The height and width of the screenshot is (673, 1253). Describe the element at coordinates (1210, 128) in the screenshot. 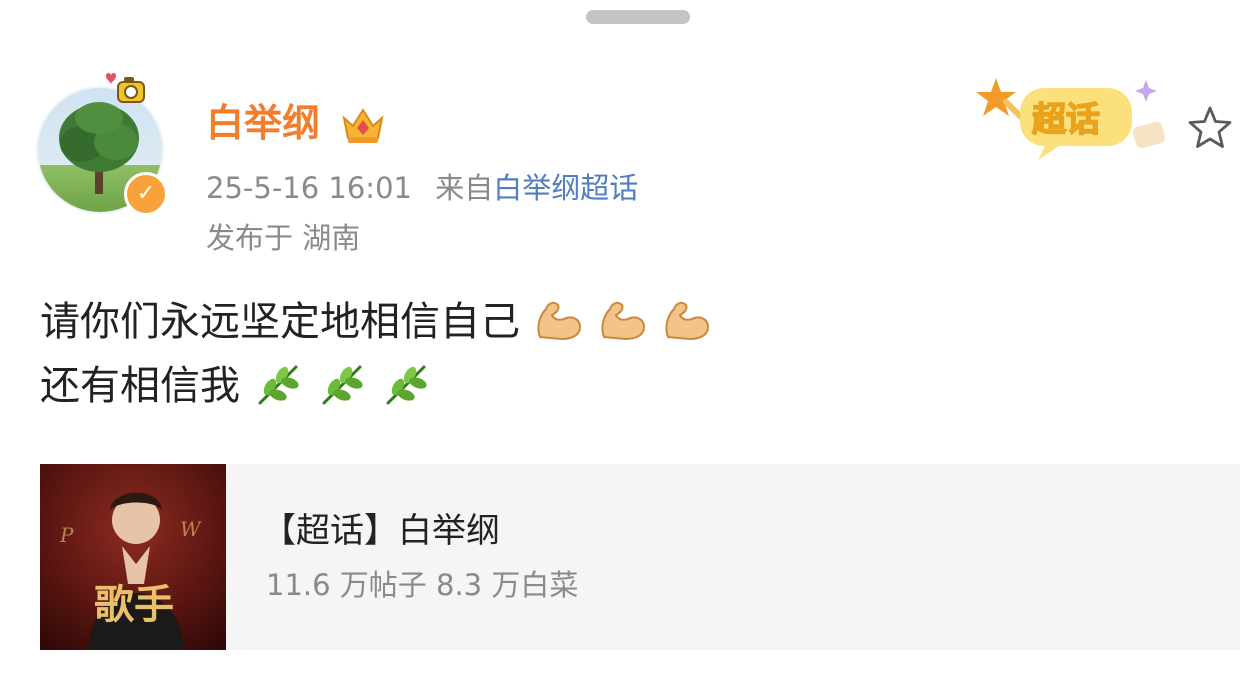

I see `favorite-star-icon` at that location.